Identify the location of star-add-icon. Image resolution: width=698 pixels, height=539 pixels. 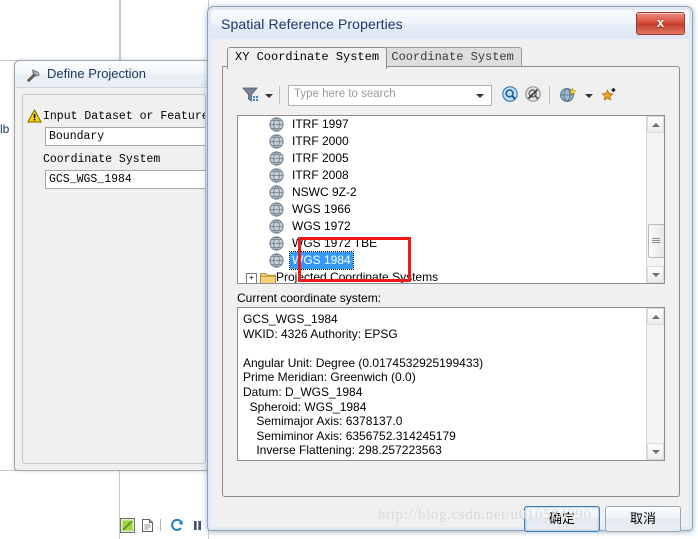
(609, 96).